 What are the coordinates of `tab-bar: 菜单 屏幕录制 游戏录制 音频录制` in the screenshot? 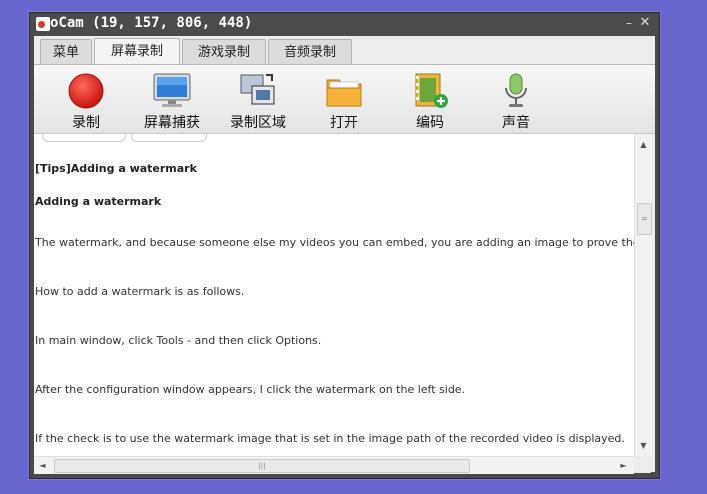 It's located at (344, 50).